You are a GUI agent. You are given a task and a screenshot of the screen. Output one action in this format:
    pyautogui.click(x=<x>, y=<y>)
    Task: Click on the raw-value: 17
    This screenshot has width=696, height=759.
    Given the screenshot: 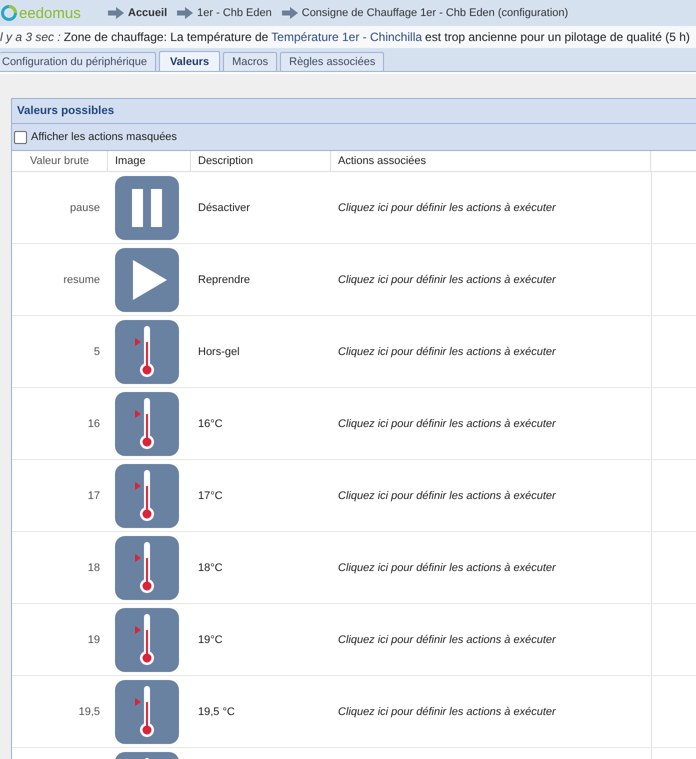 What is the action you would take?
    pyautogui.click(x=94, y=496)
    